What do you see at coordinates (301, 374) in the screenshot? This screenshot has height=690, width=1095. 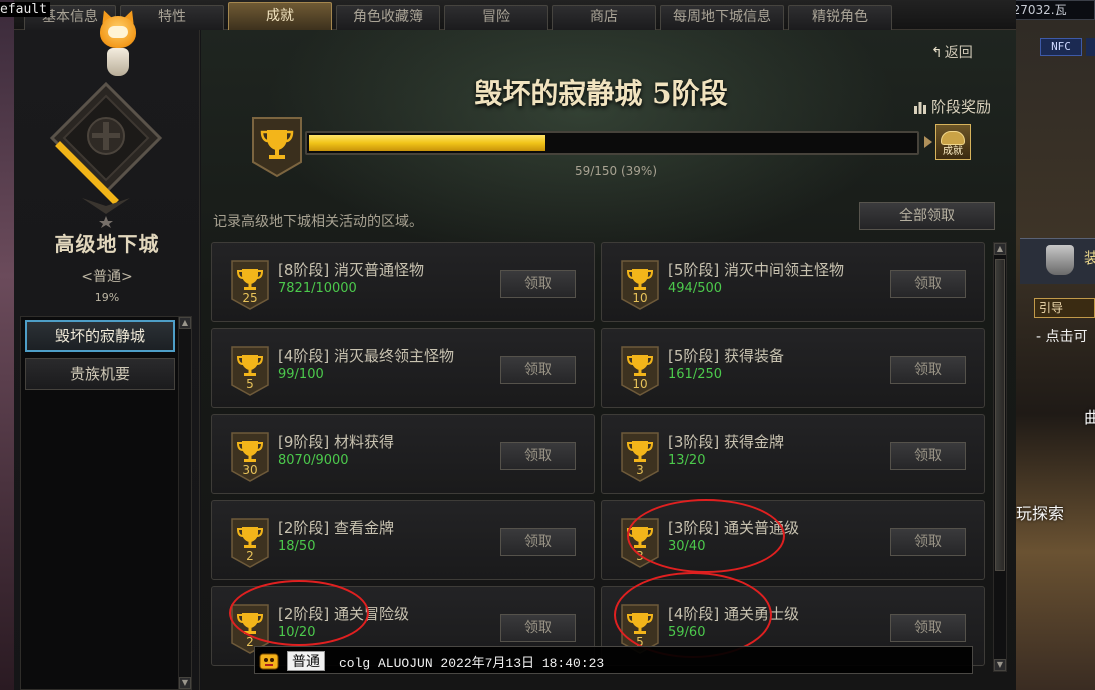 I see `achievement-progress: 99/100` at bounding box center [301, 374].